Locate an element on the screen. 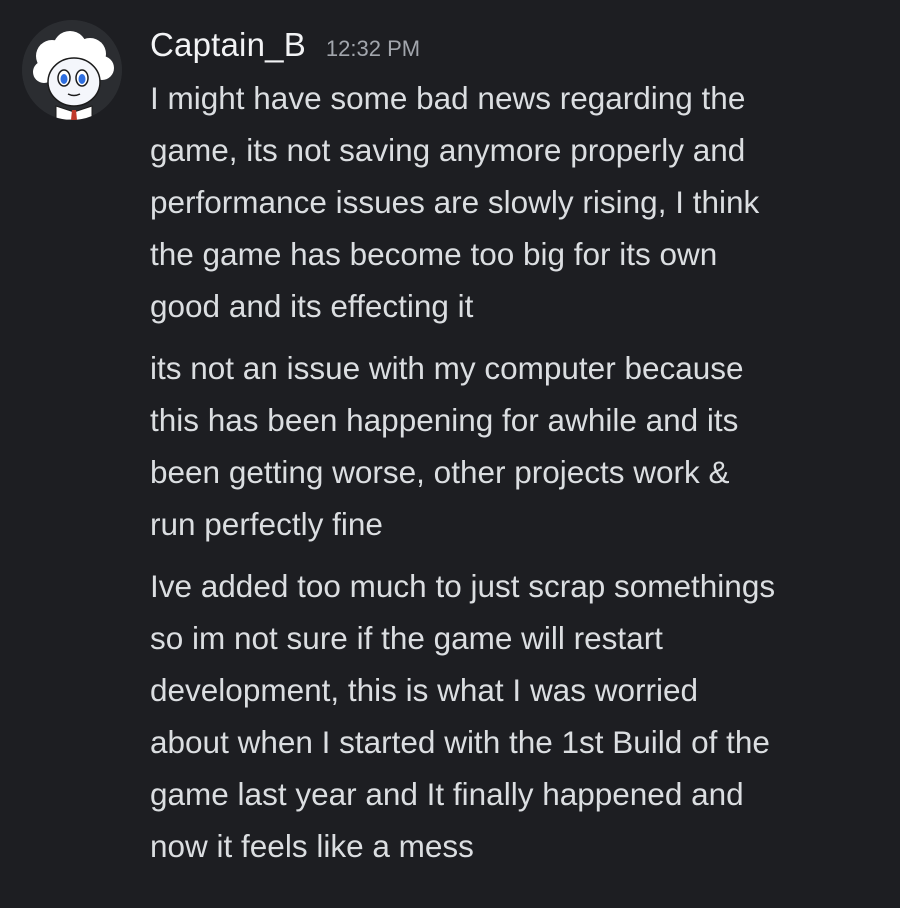 This screenshot has width=900, height=908. timestamp: 12:32 PM is located at coordinates (373, 48).